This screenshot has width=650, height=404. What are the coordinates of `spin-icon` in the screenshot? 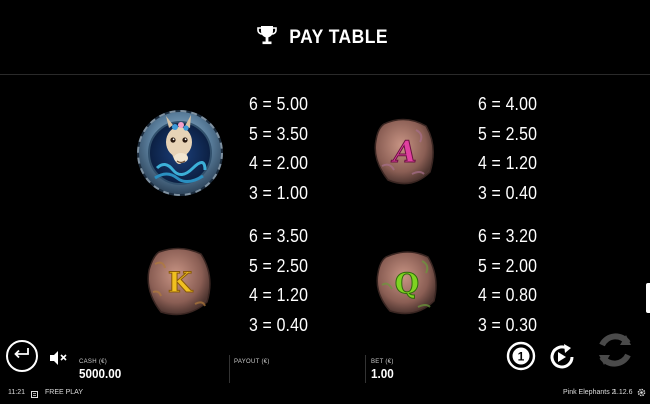 It's located at (615, 354).